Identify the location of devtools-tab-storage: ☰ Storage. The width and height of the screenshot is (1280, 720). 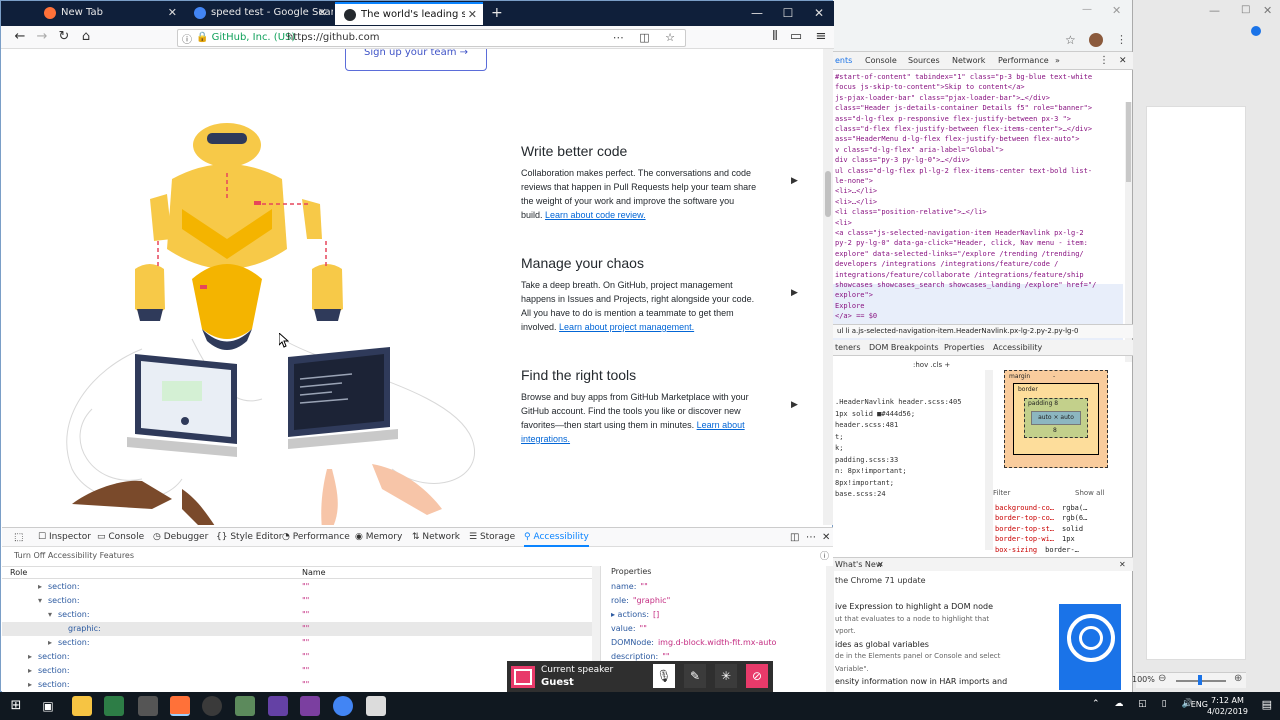
(492, 537).